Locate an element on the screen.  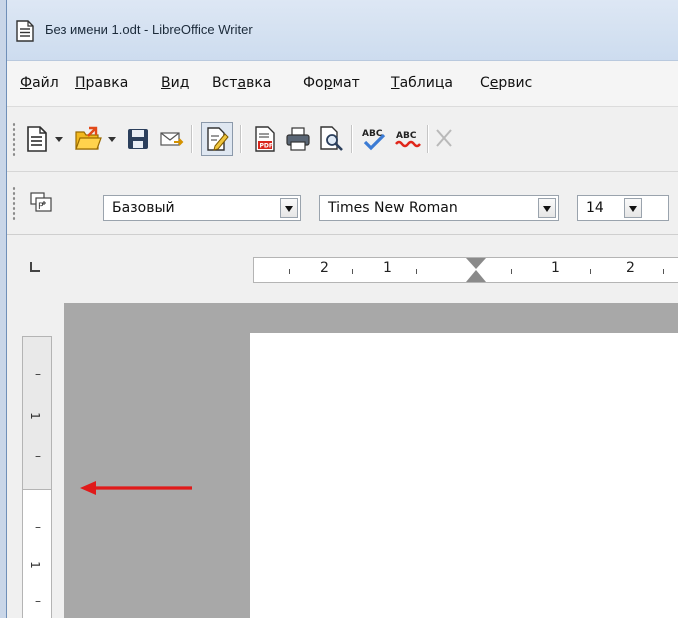
menu-tools: Сервис is located at coordinates (506, 83).